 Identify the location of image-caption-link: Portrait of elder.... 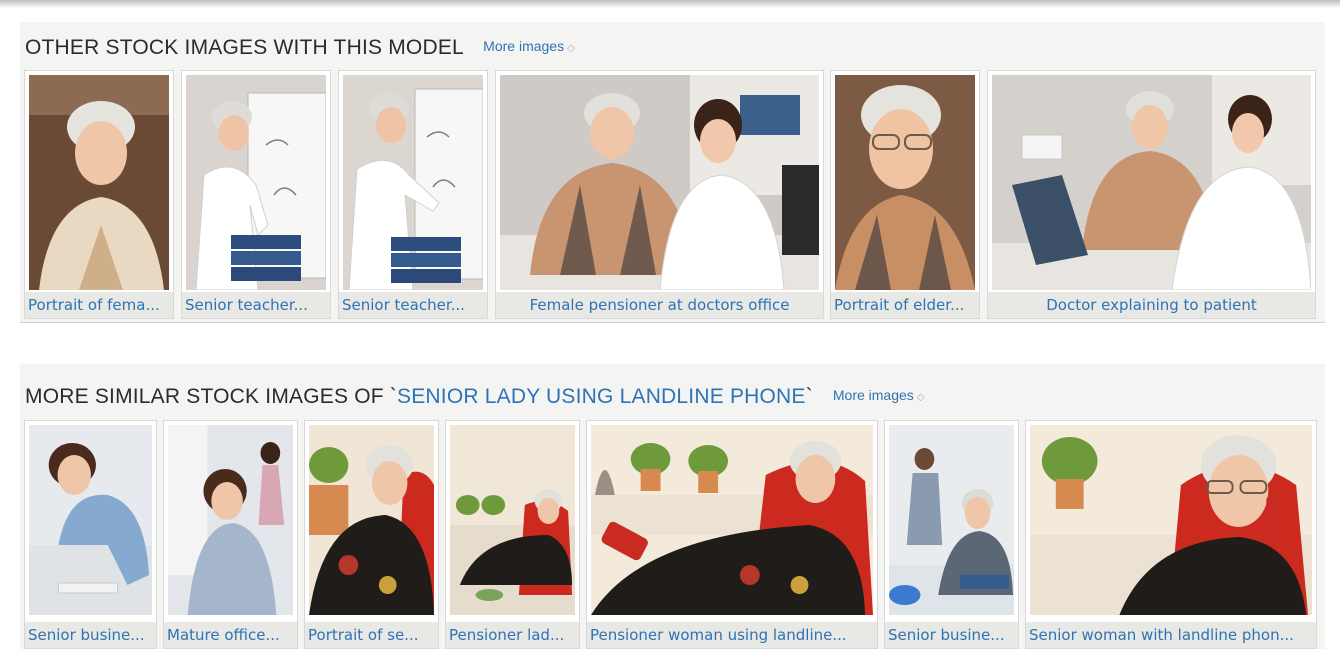
(905, 305).